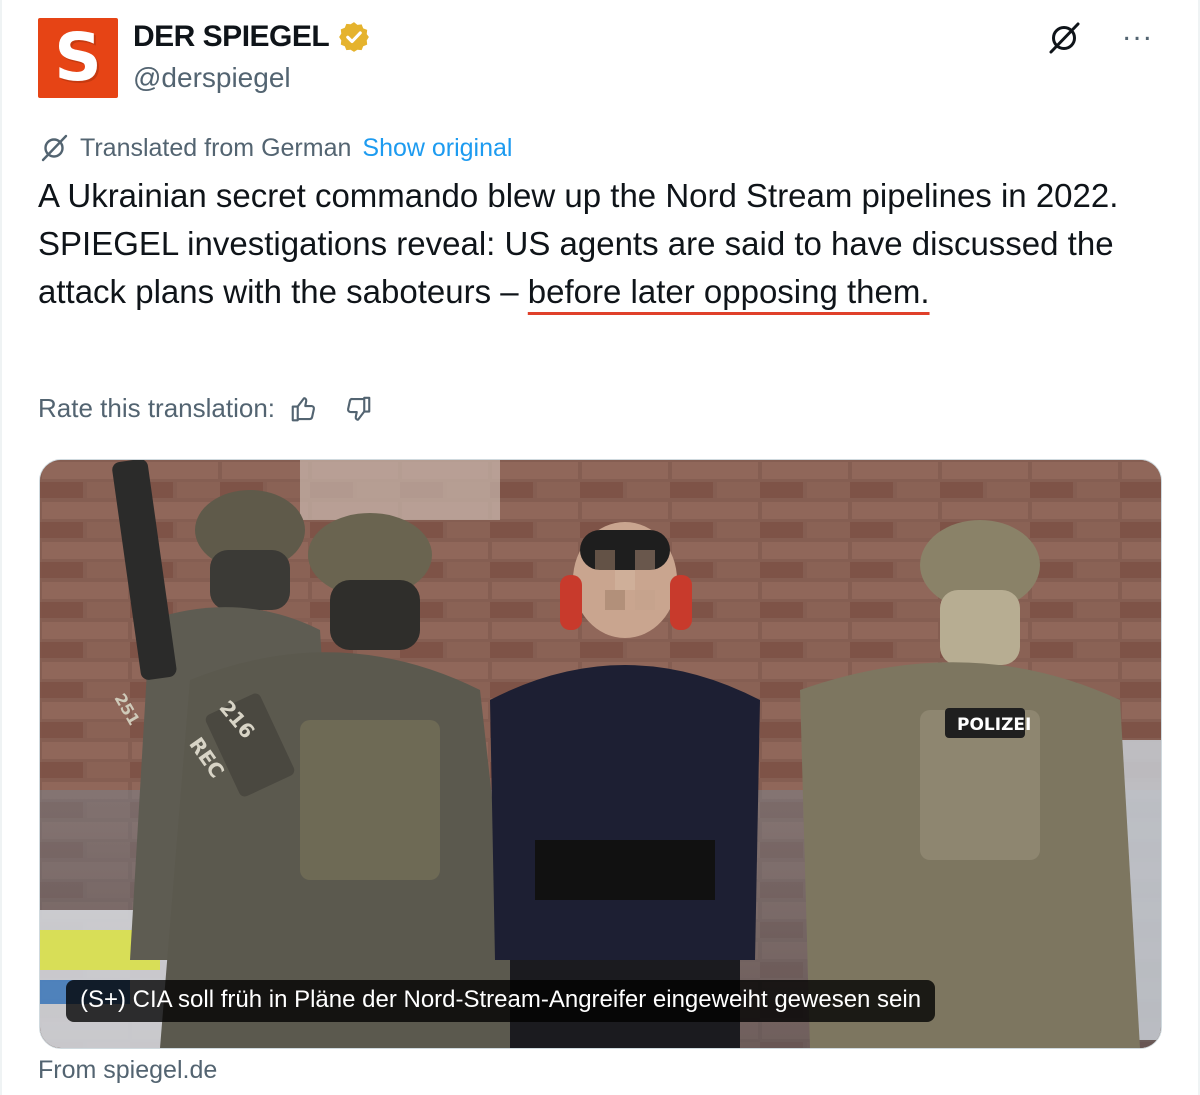 The height and width of the screenshot is (1095, 1200). Describe the element at coordinates (157, 408) in the screenshot. I see `rate-translation-label: Rate this translation:` at that location.